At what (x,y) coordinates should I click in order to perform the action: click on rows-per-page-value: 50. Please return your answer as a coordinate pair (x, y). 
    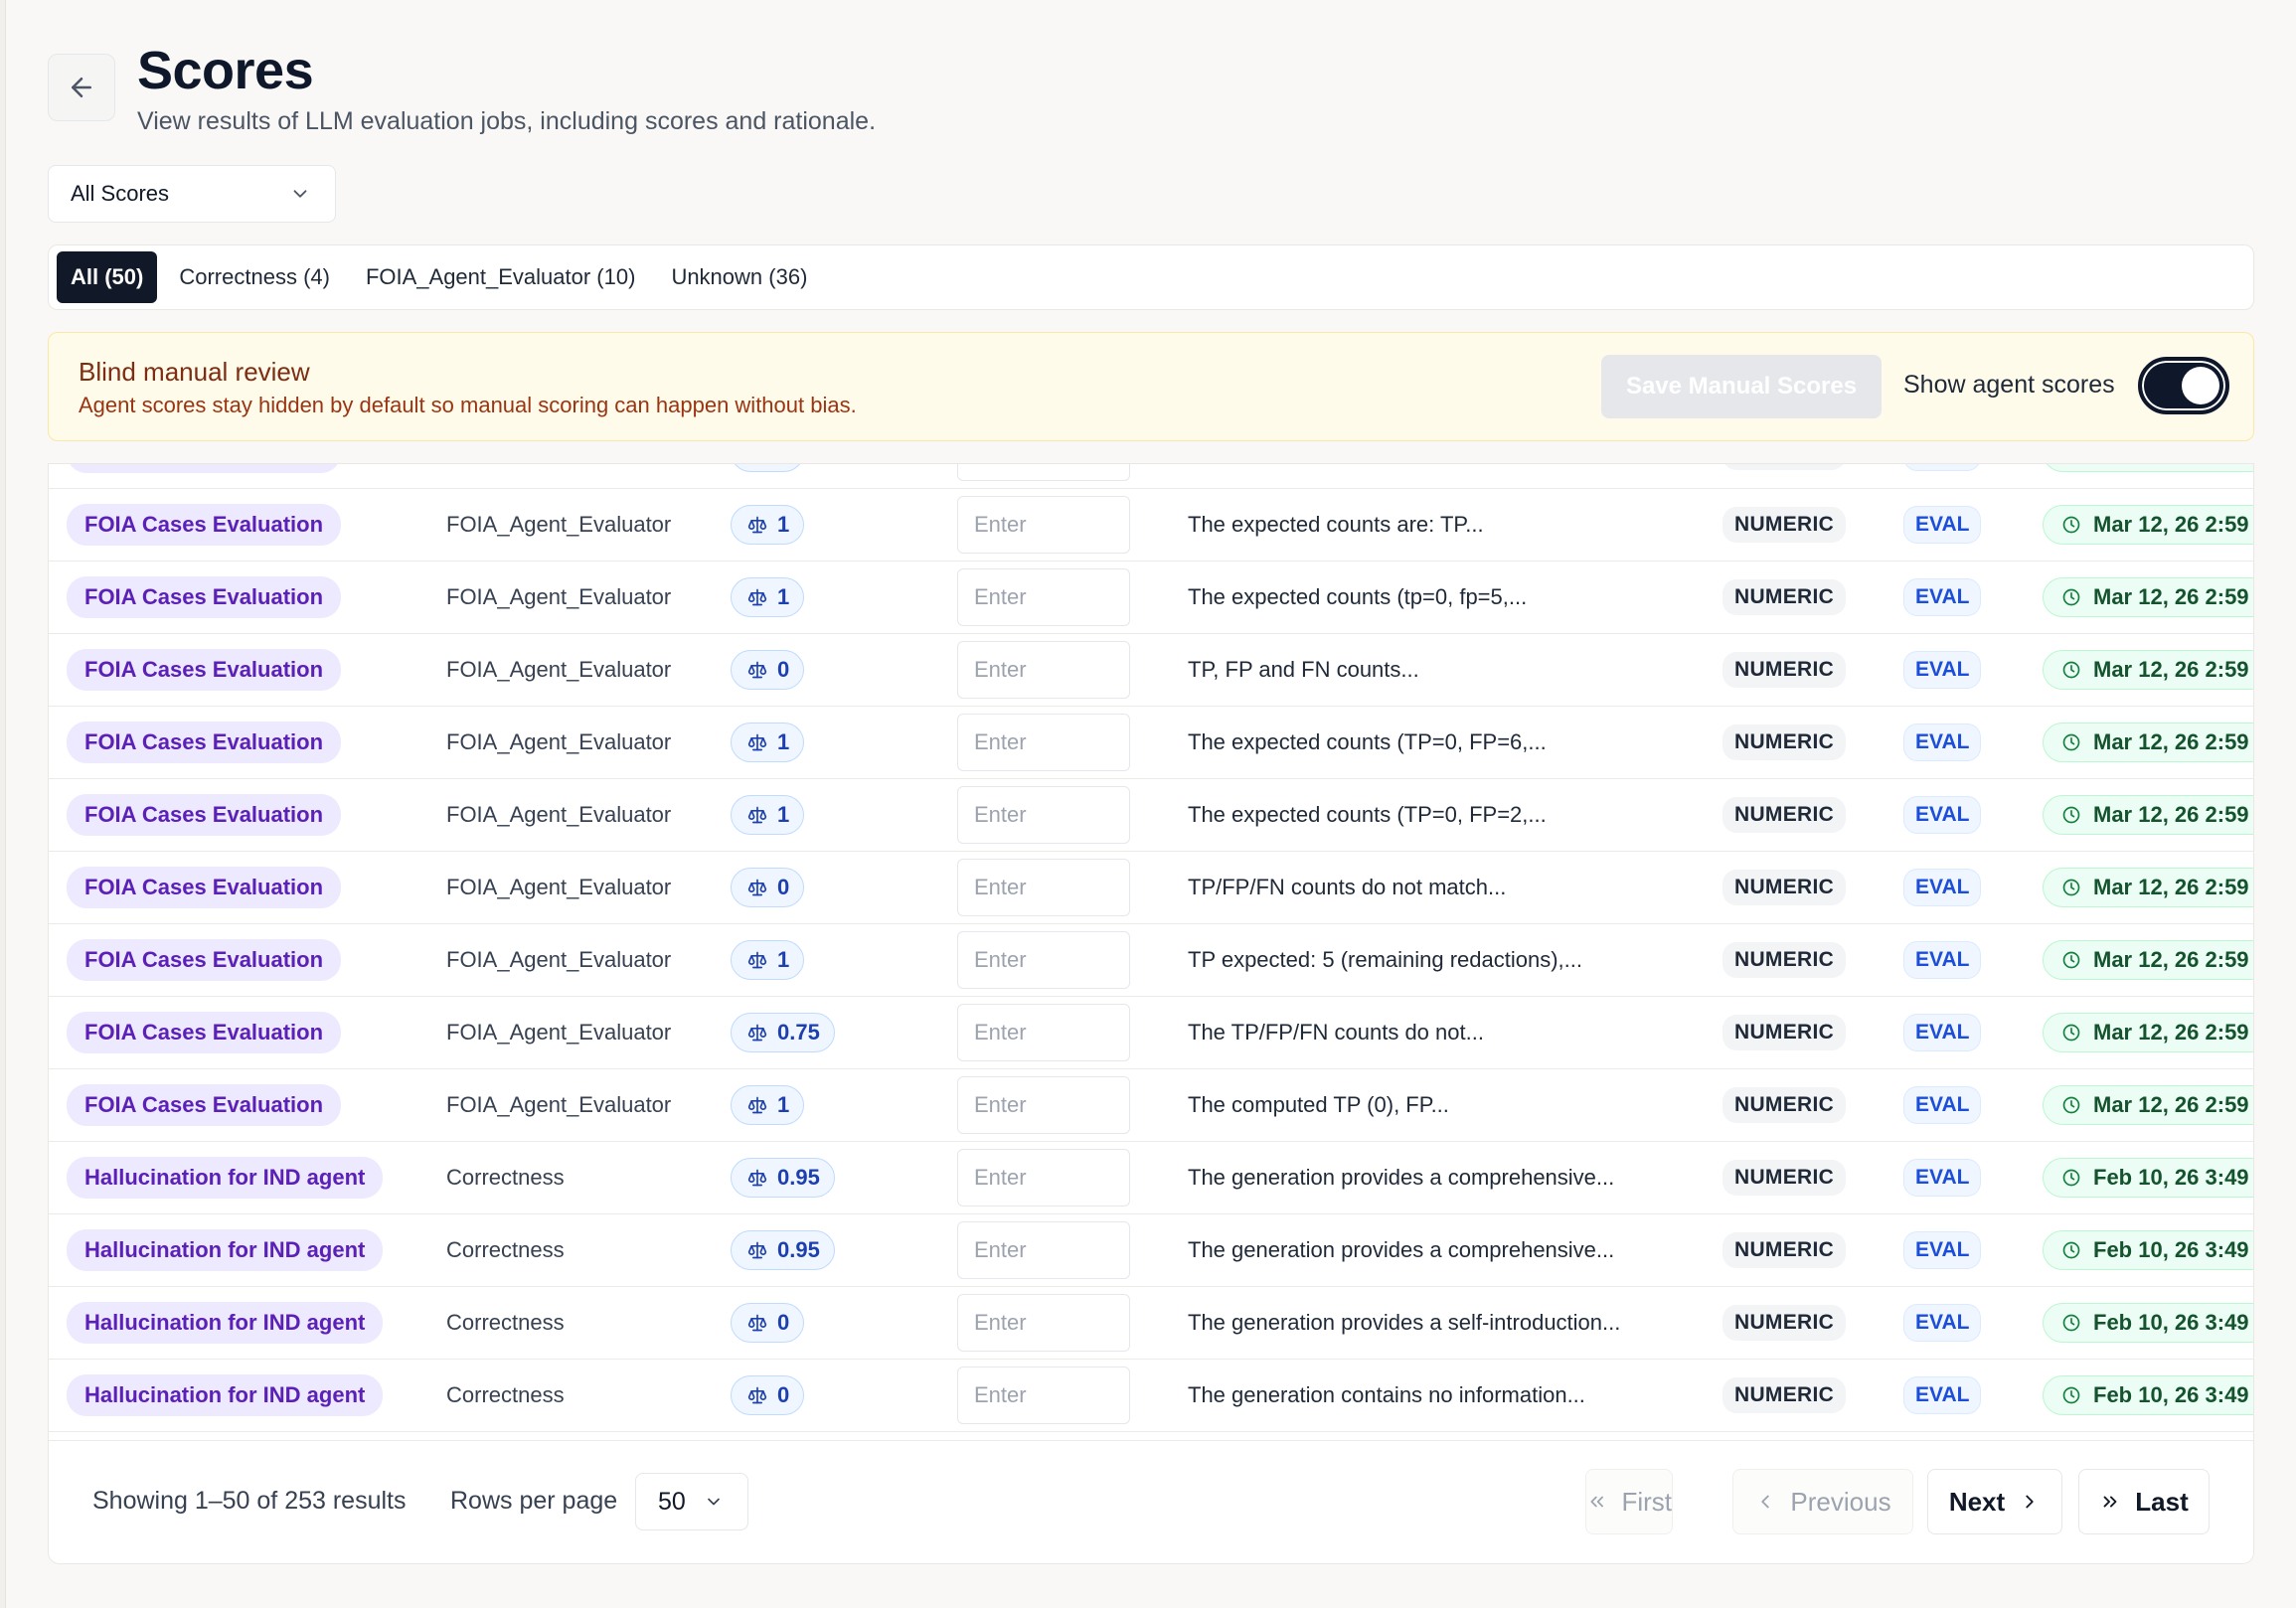
    Looking at the image, I should click on (672, 1502).